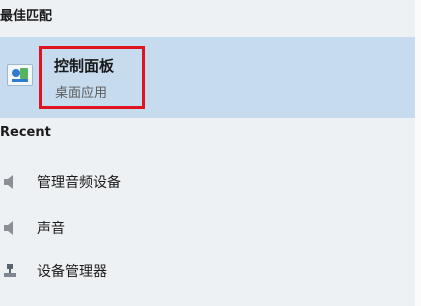 The height and width of the screenshot is (306, 421). Describe the element at coordinates (207, 228) in the screenshot. I see `recent-item-sound: 声音` at that location.